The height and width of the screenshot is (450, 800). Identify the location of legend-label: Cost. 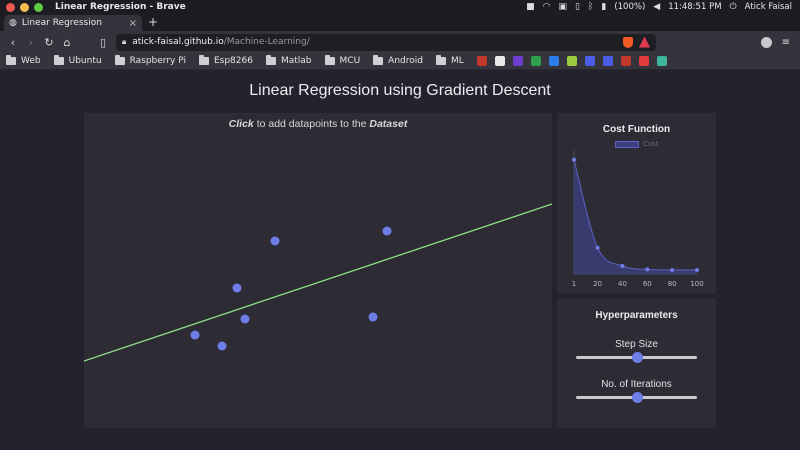
(651, 144).